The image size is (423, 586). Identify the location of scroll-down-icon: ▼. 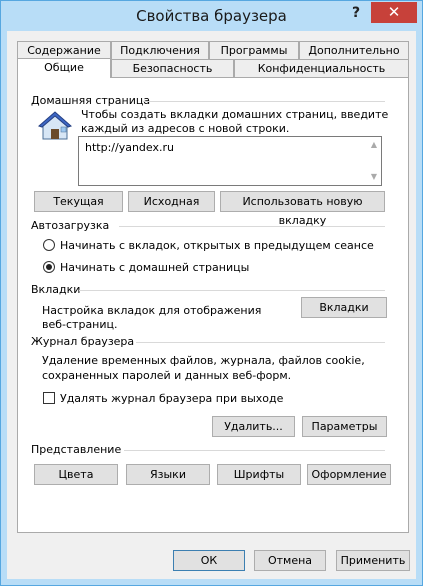
(374, 177).